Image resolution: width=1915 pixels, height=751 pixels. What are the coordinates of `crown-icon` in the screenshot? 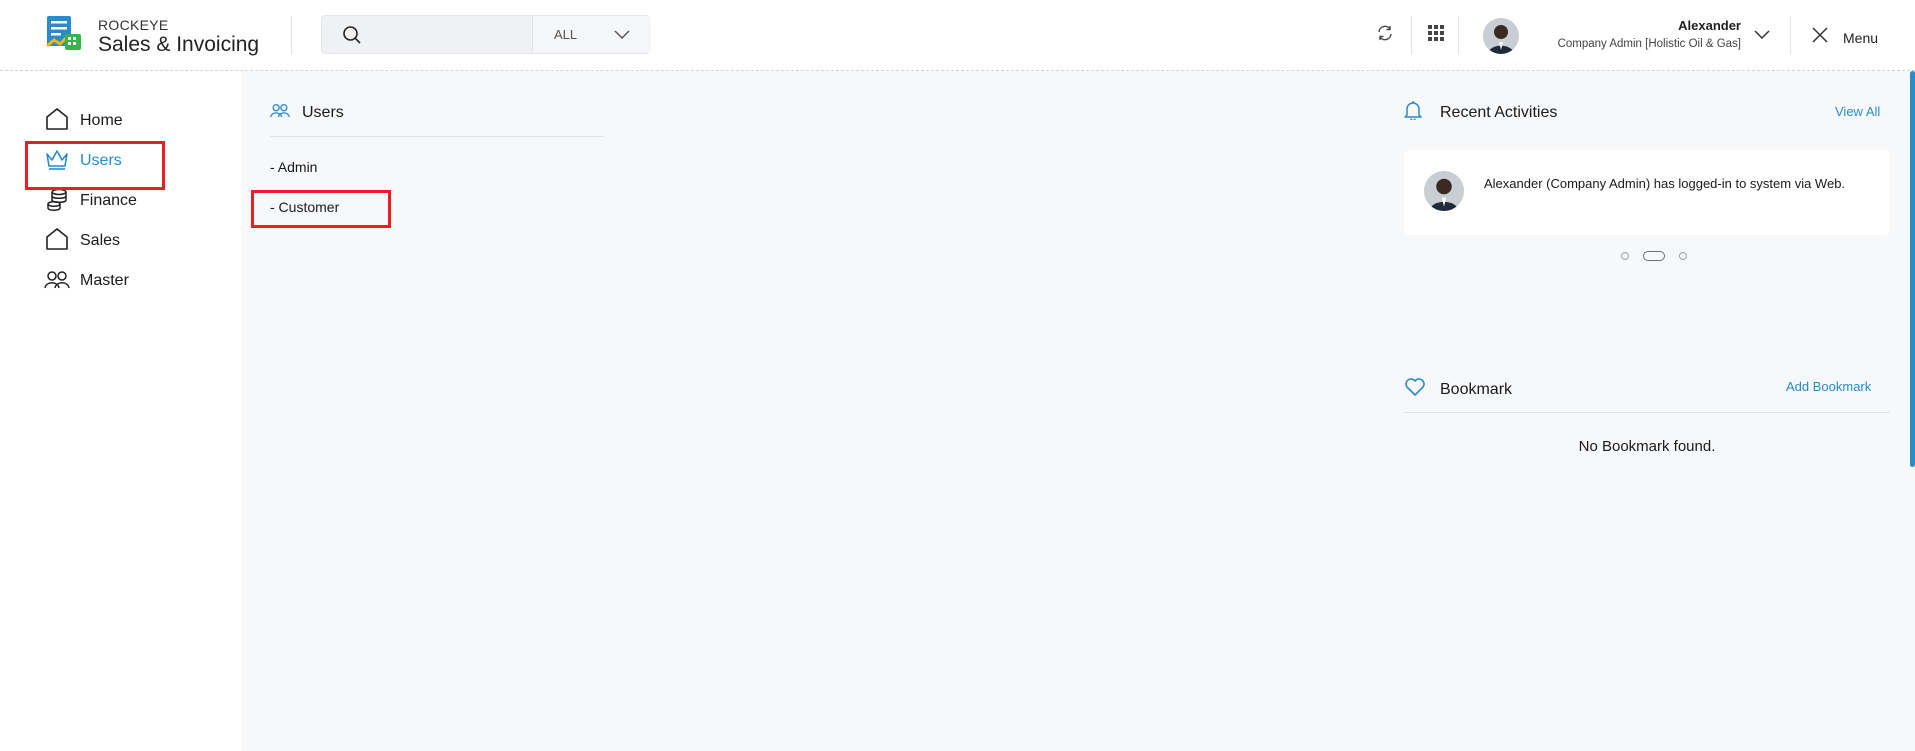 It's located at (57, 161).